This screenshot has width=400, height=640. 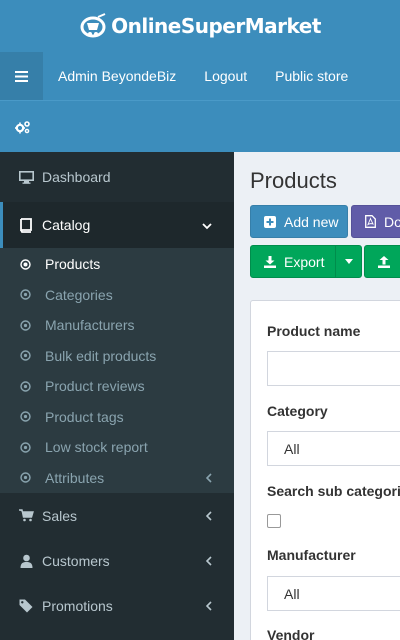 I want to click on sidebar-subitem-product-reviews: Product reviews, so click(x=117, y=386).